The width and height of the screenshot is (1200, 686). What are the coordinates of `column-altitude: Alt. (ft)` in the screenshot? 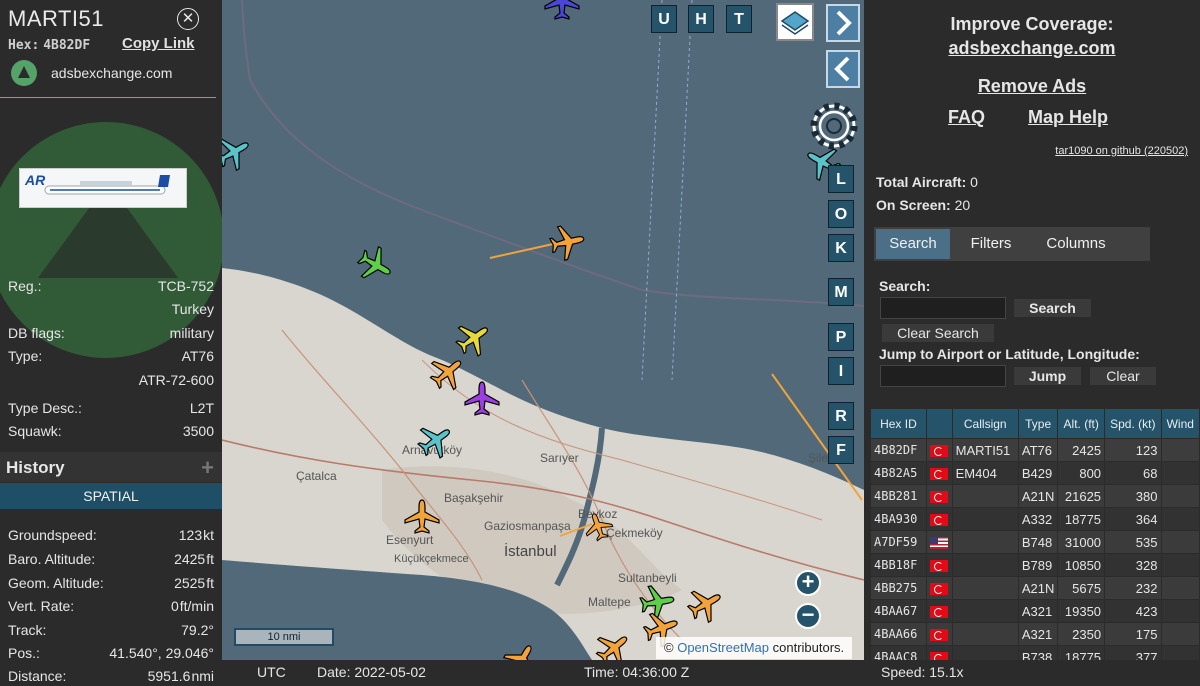 It's located at (1081, 423).